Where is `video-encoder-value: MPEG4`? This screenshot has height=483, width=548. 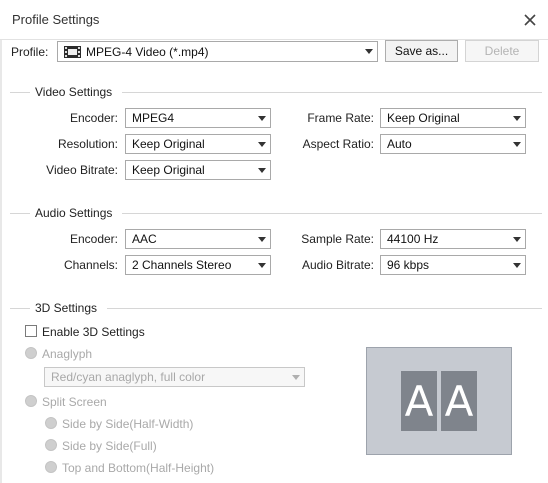
video-encoder-value: MPEG4 is located at coordinates (153, 118).